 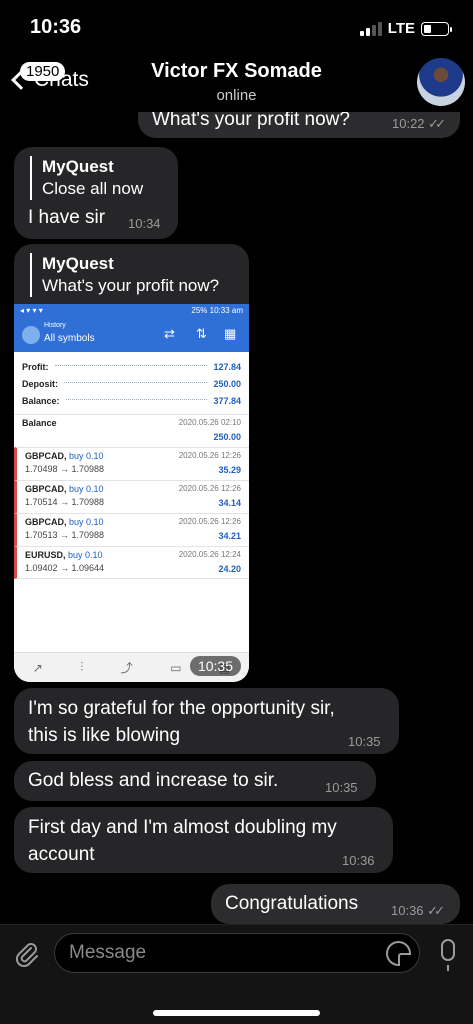 What do you see at coordinates (230, 333) in the screenshot?
I see `calendar-icon: ▦` at bounding box center [230, 333].